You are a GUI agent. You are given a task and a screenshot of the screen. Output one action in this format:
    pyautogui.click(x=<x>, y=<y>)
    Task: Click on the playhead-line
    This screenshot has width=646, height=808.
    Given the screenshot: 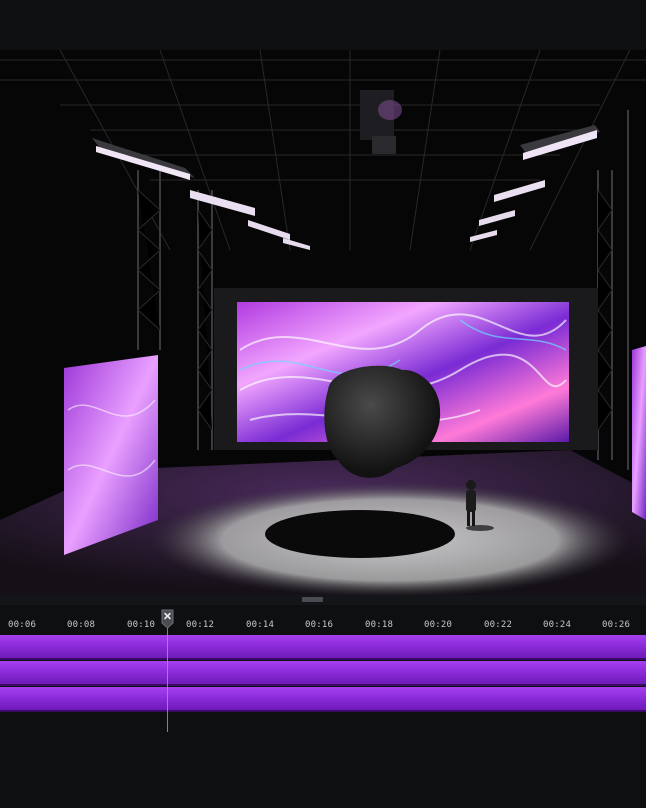 What is the action you would take?
    pyautogui.click(x=167, y=677)
    